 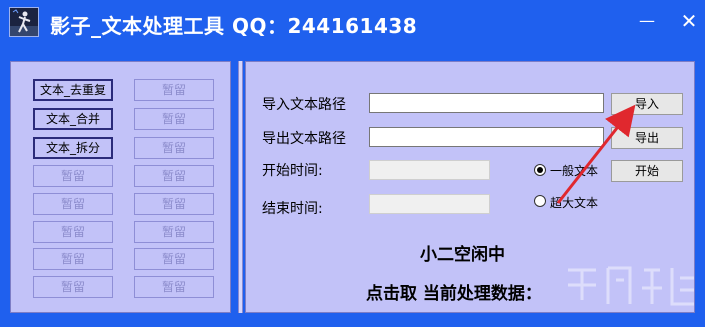 I want to click on end-time-label: 结束时间:, so click(x=292, y=209).